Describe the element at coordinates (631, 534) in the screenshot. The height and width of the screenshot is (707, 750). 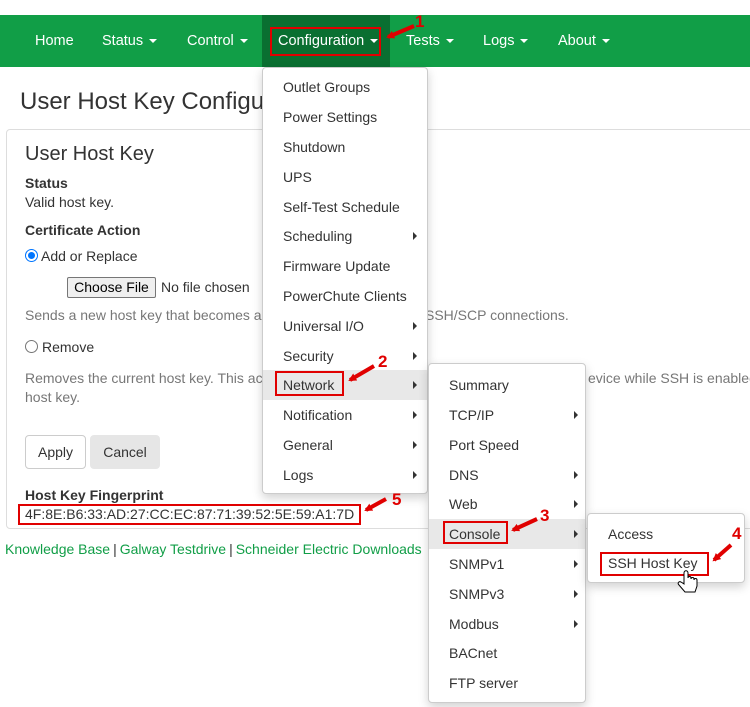
I see `menu-item-label: Access` at that location.